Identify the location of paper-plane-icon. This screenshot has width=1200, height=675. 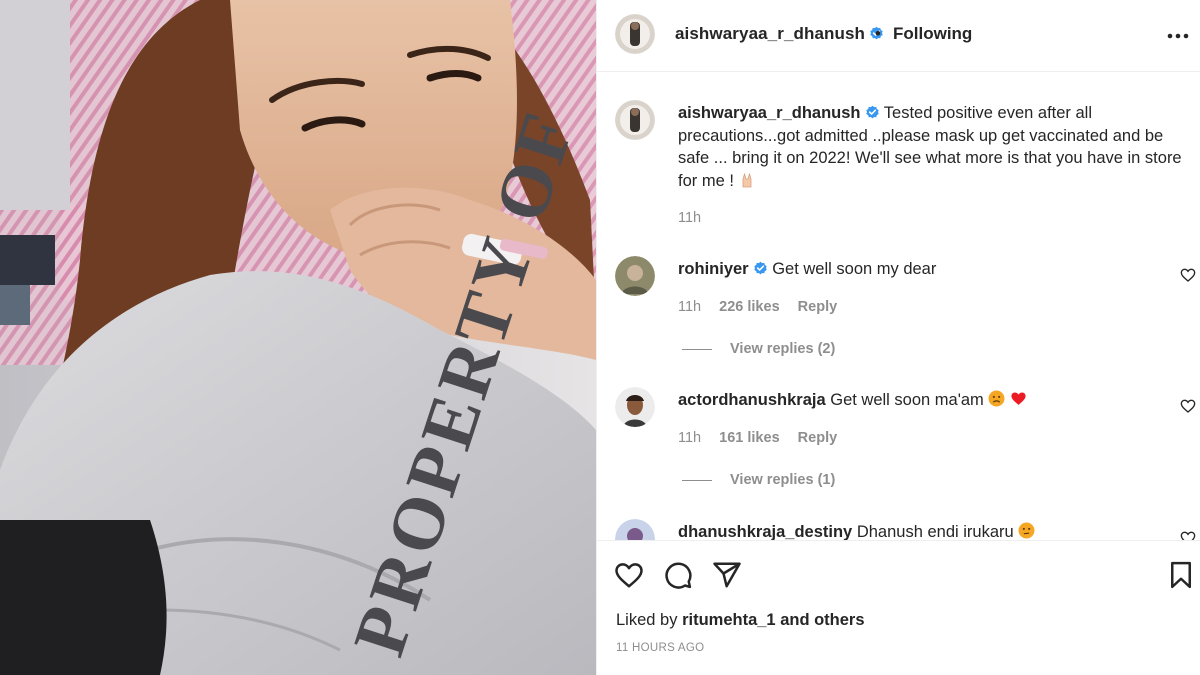
(727, 575).